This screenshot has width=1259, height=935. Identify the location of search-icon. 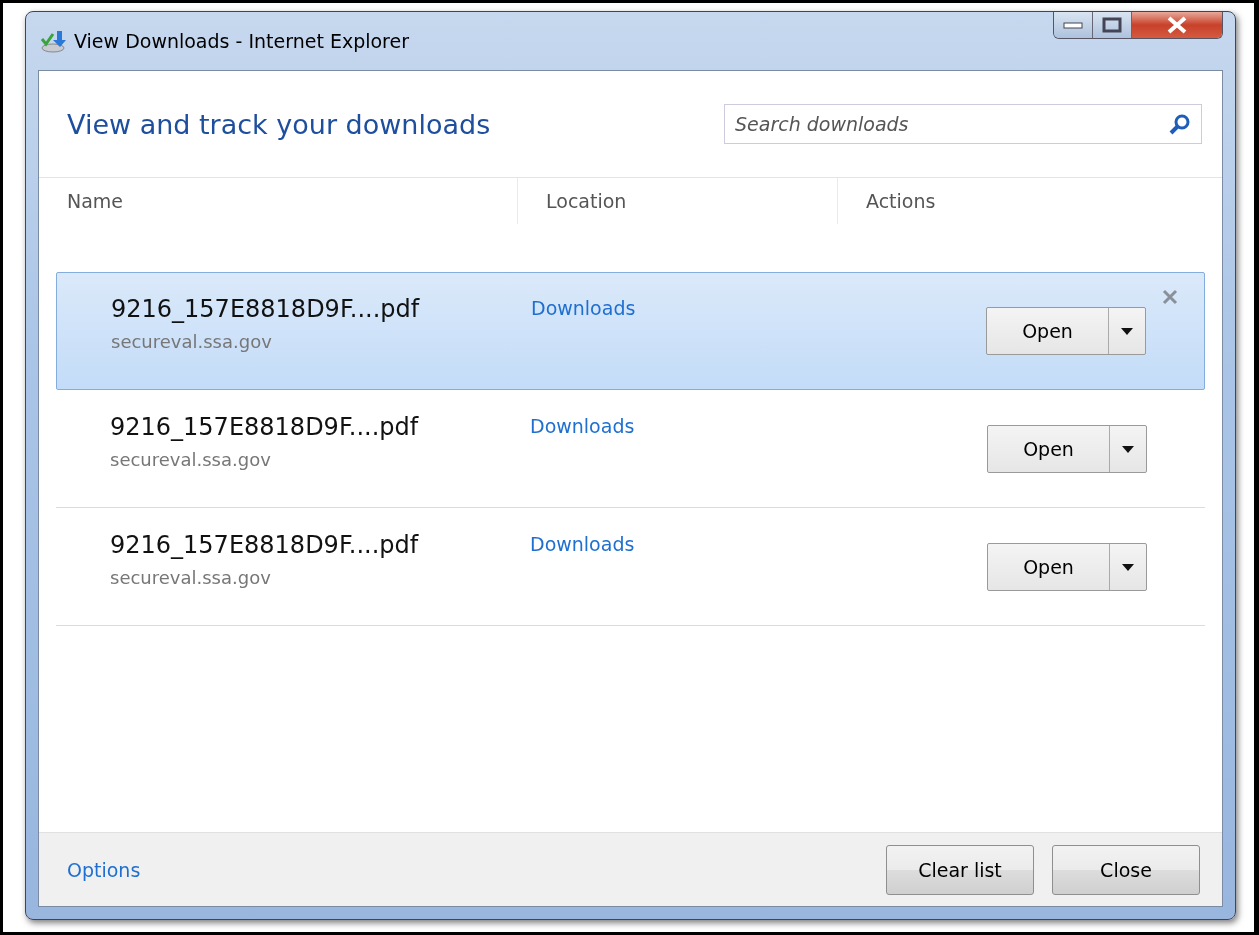
(1180, 124).